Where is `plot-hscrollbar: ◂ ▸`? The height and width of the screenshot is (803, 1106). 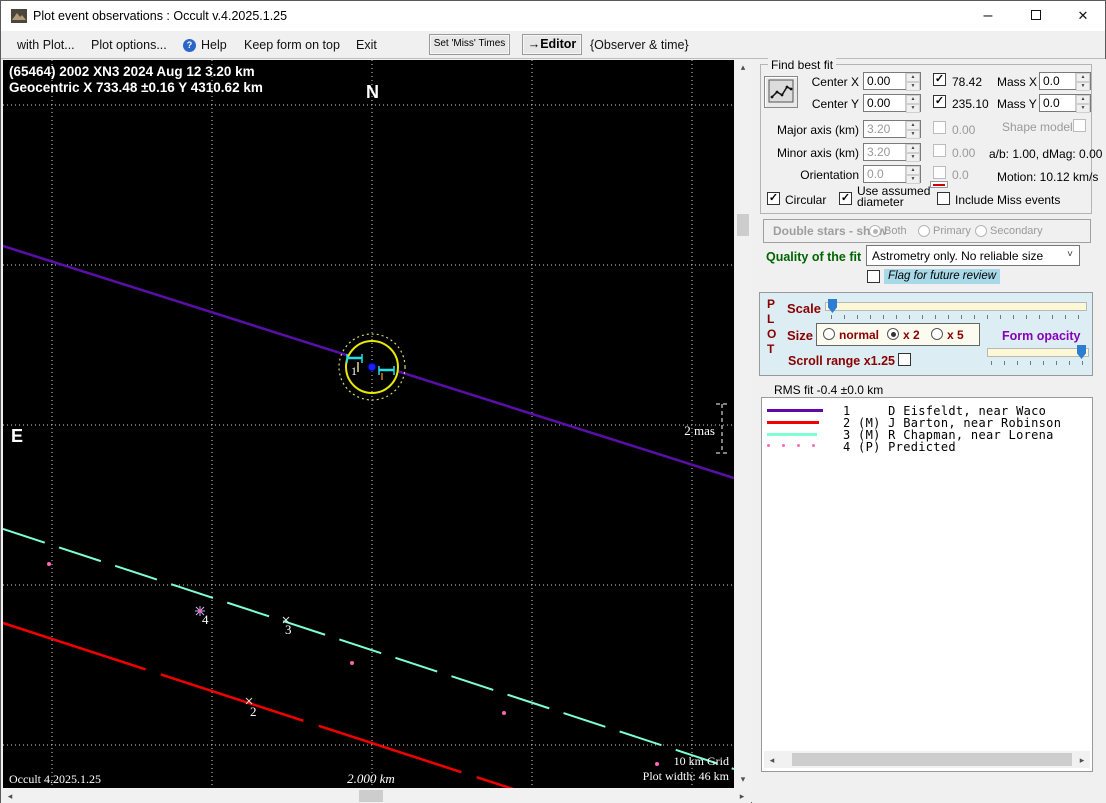
plot-hscrollbar: ◂ ▸ is located at coordinates (376, 795).